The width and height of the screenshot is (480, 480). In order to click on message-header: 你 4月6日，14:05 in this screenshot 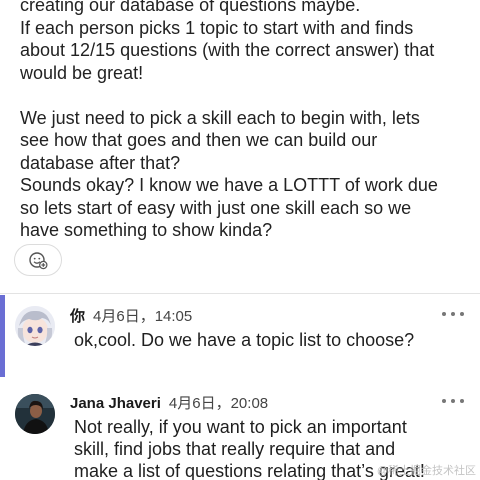, I will do `click(131, 315)`.